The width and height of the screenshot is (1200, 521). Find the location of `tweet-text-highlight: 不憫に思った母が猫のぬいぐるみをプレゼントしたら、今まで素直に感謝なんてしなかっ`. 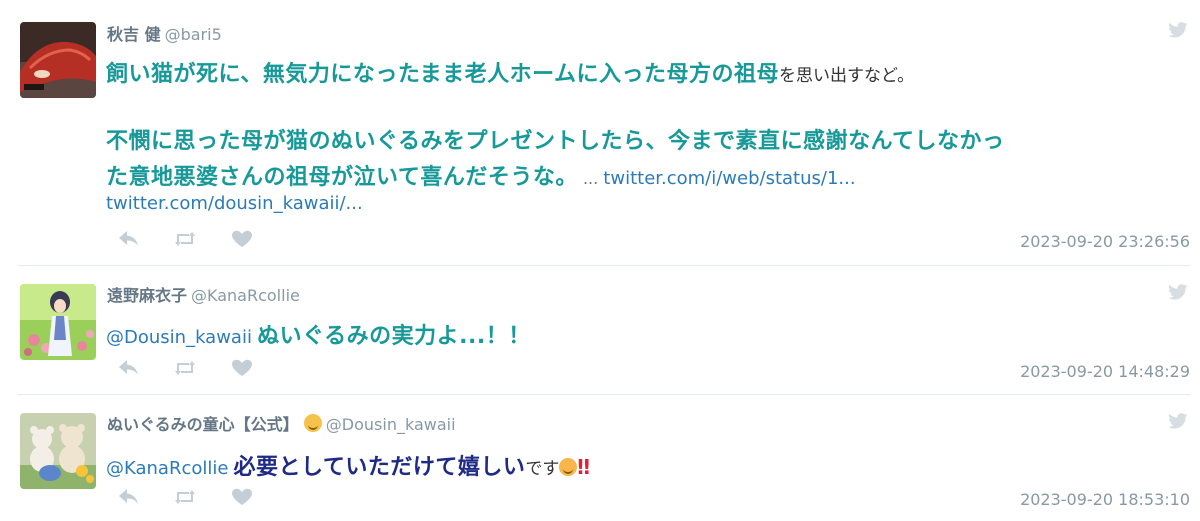

tweet-text-highlight: 不憫に思った母が猫のぬいぐるみをプレゼントしたら、今まで素直に感謝なんてしなかっ is located at coordinates (555, 141).